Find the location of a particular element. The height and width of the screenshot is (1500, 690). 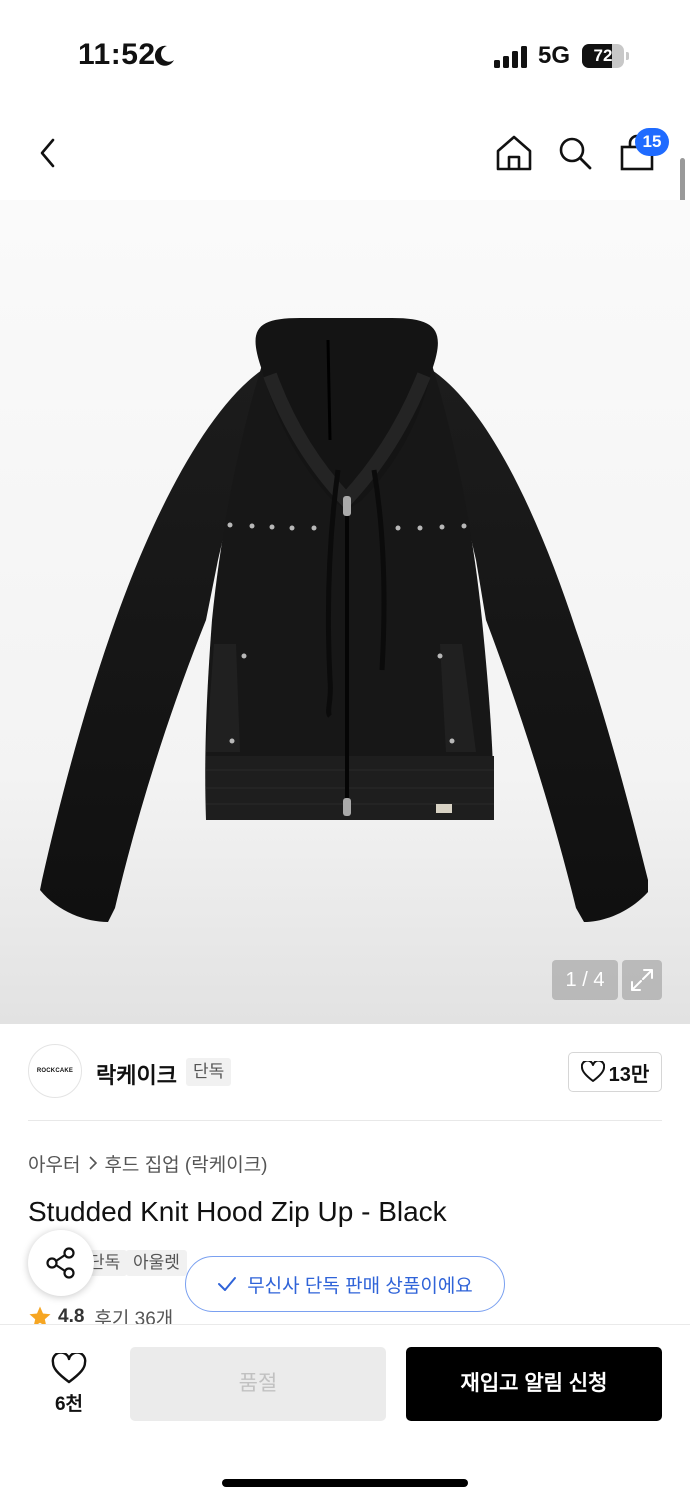

expand-image-button is located at coordinates (642, 980).